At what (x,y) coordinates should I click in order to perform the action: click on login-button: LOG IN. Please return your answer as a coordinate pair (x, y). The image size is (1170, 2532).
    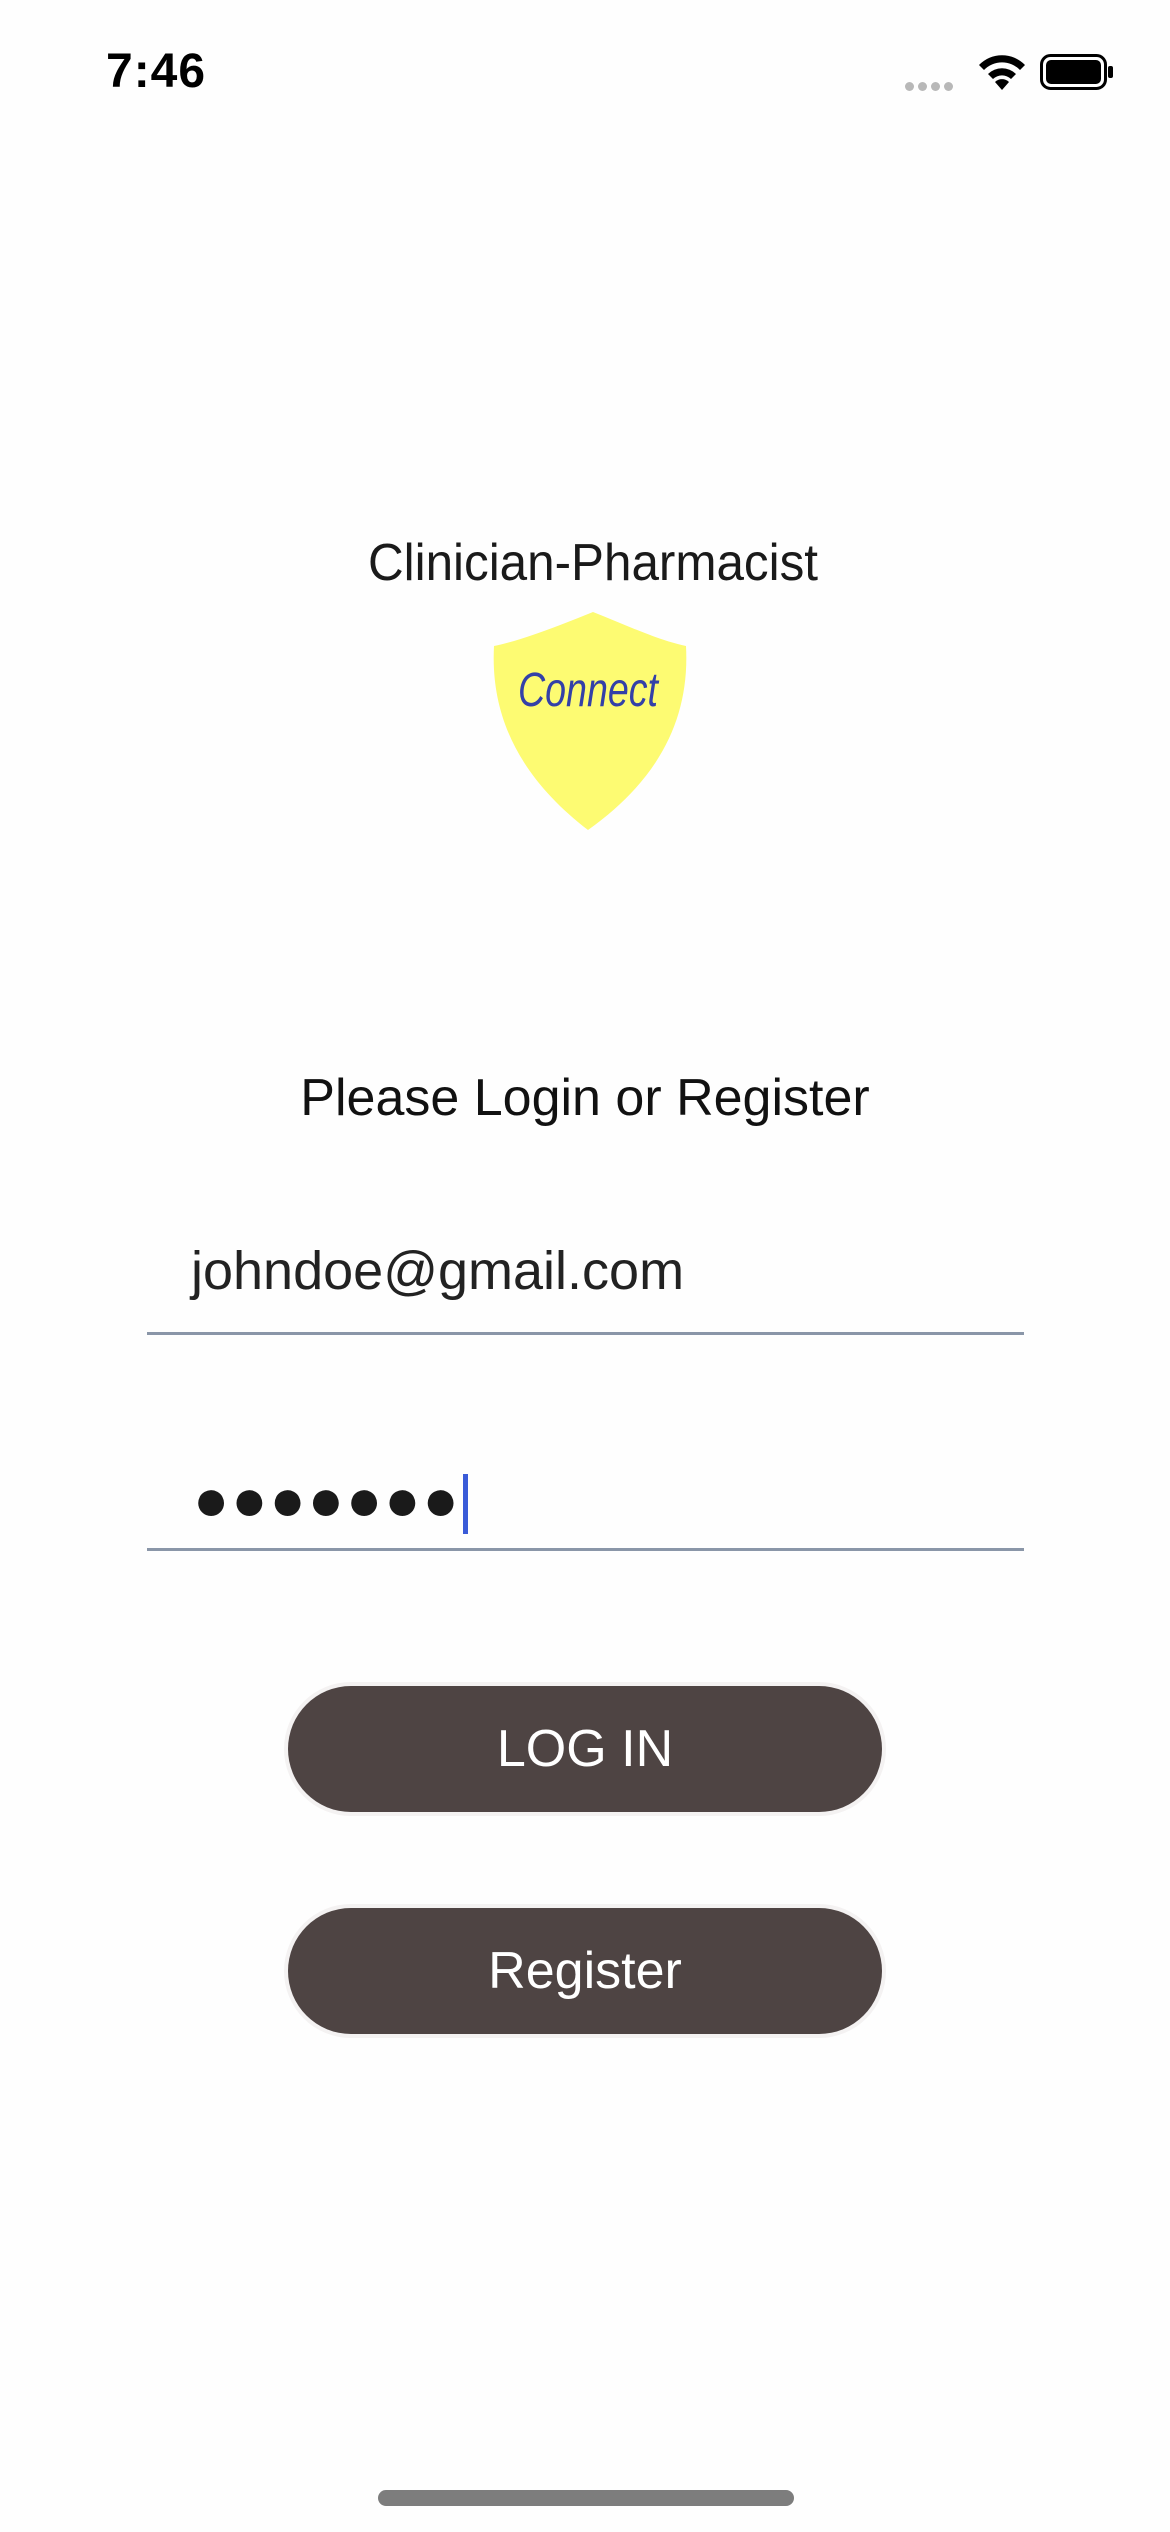
    Looking at the image, I should click on (585, 1749).